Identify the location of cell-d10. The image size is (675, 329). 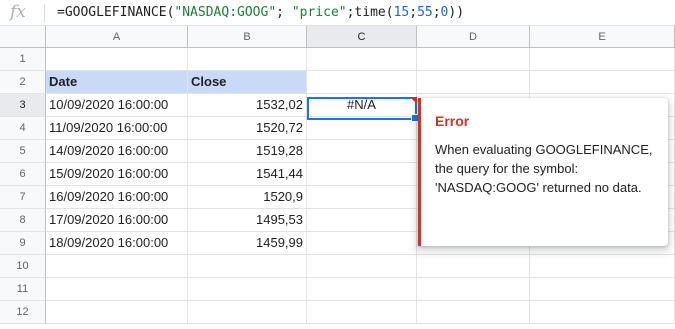
(473, 266).